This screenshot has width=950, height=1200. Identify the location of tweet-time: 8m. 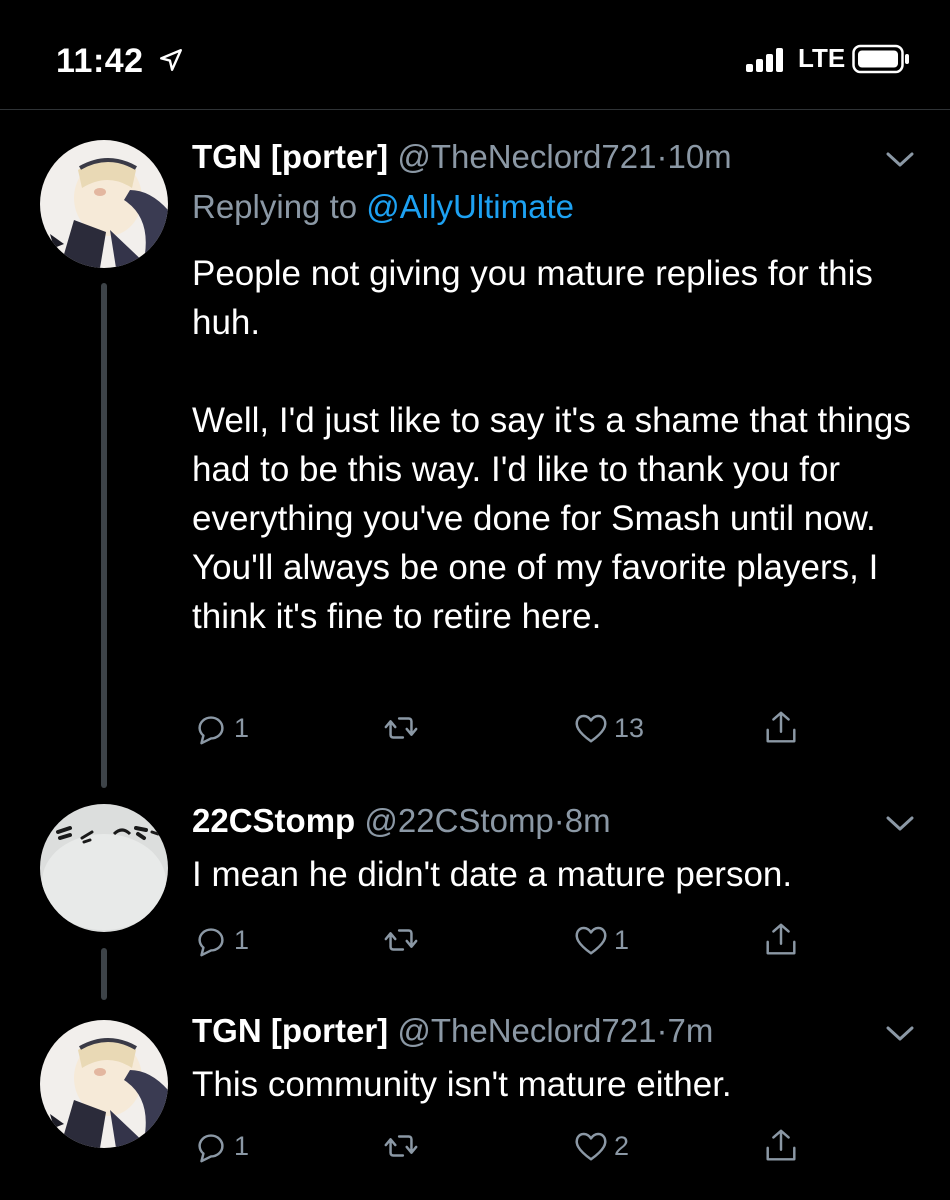
(588, 820).